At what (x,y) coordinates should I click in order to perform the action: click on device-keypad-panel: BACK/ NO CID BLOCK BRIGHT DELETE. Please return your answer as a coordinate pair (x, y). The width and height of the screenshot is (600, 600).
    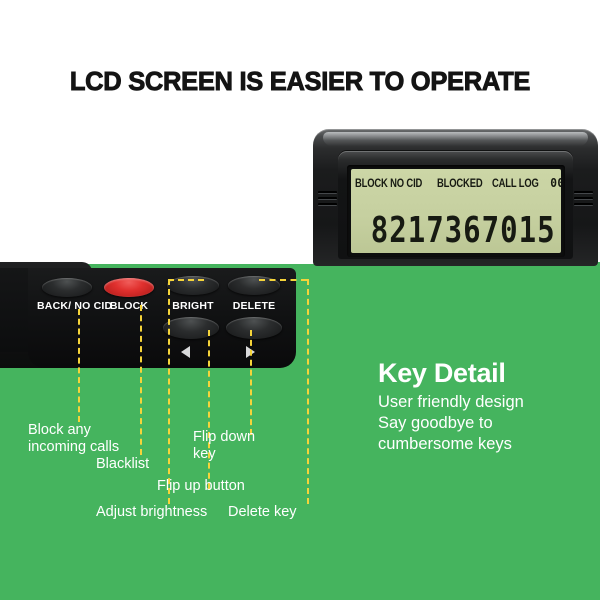
    Looking at the image, I should click on (162, 318).